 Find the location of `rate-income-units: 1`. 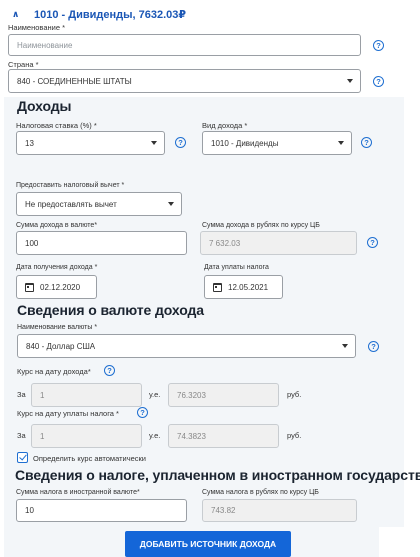

rate-income-units: 1 is located at coordinates (86, 395).